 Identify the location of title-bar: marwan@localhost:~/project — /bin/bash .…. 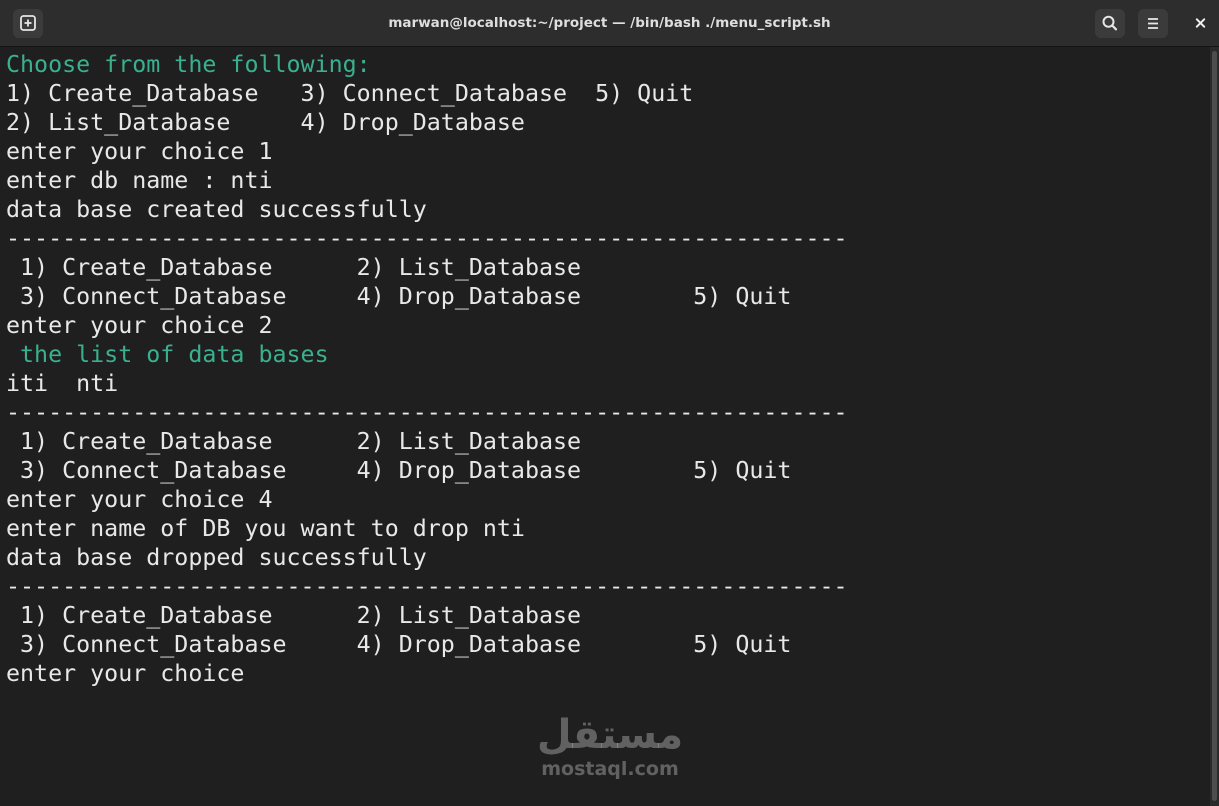
(609, 23).